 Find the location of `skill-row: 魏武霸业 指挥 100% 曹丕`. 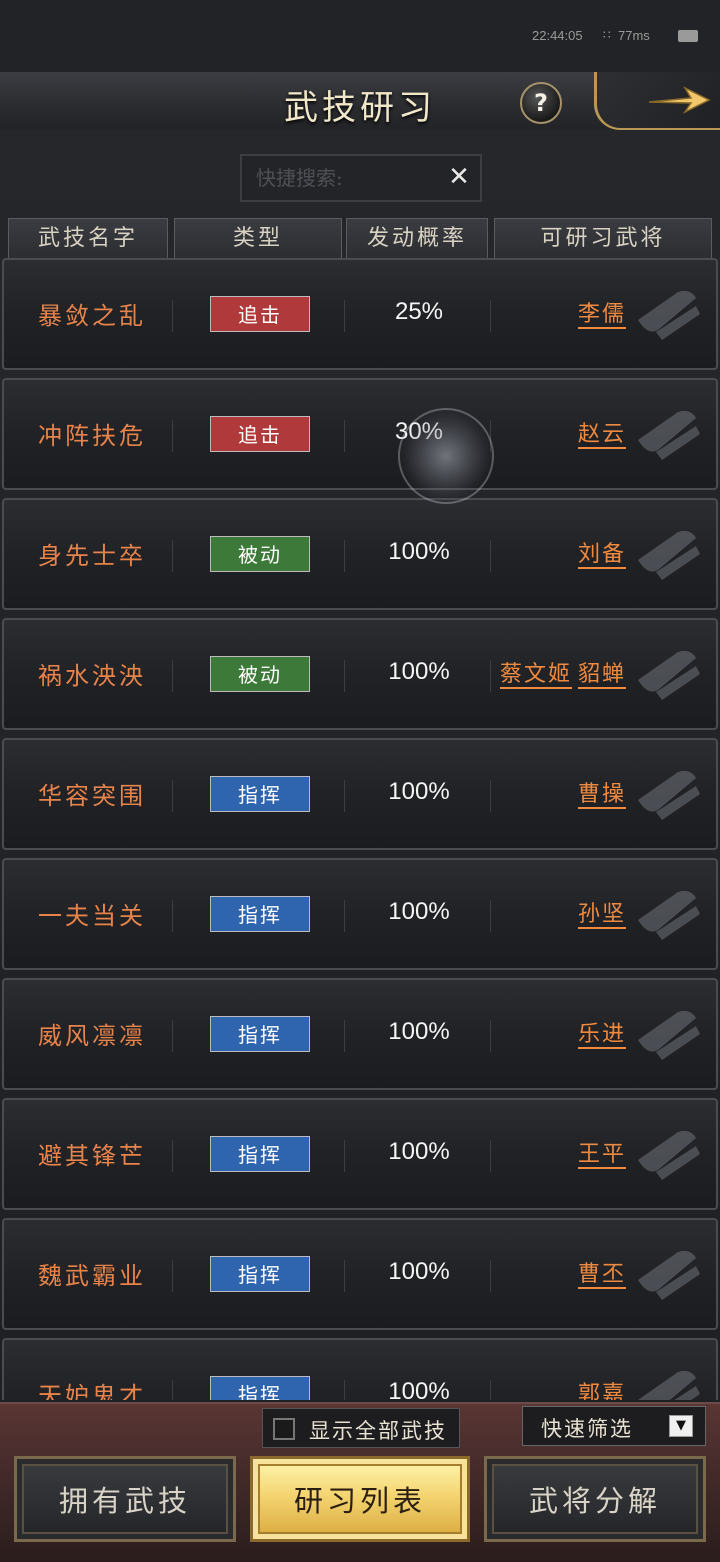

skill-row: 魏武霸业 指挥 100% 曹丕 is located at coordinates (360, 1274).